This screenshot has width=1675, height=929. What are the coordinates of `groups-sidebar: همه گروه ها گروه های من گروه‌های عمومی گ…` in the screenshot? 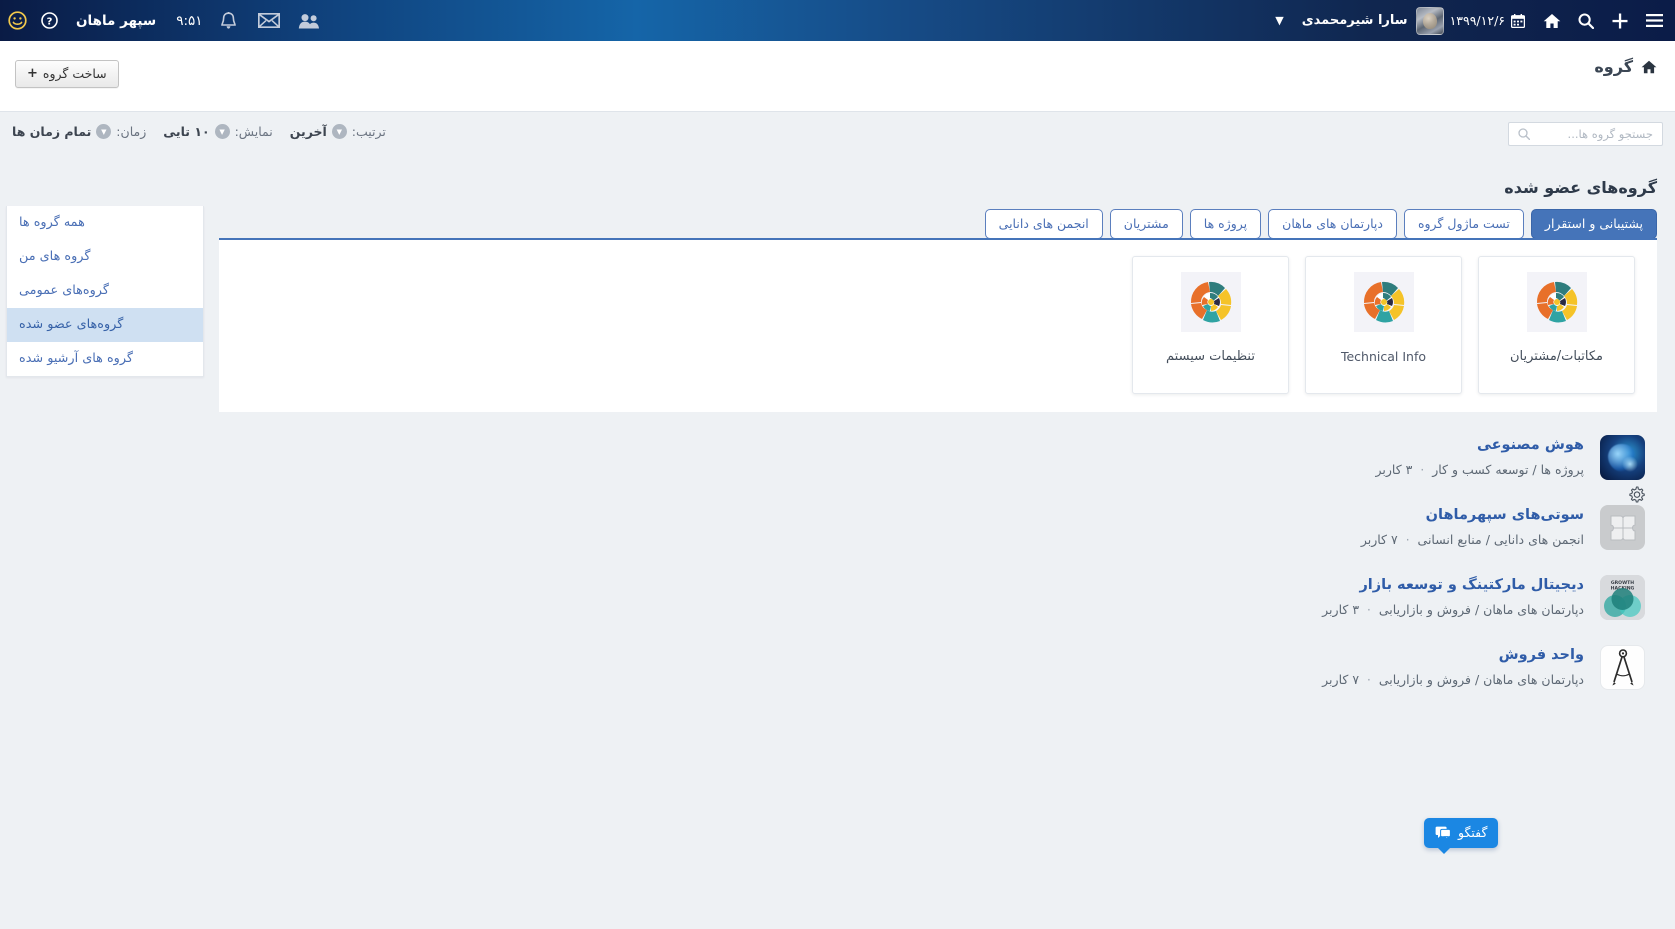 It's located at (105, 291).